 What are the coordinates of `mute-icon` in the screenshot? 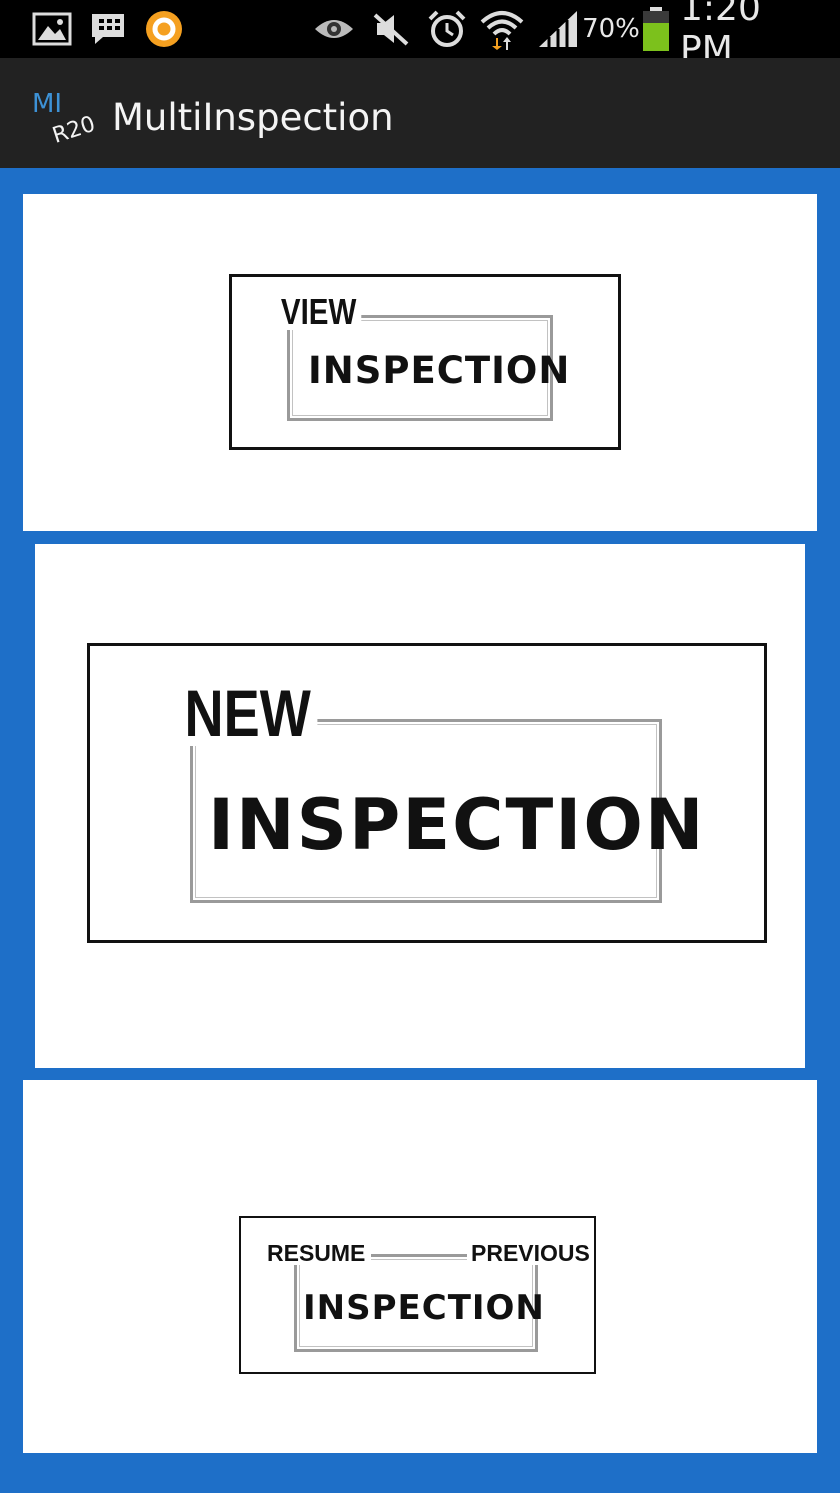 It's located at (391, 29).